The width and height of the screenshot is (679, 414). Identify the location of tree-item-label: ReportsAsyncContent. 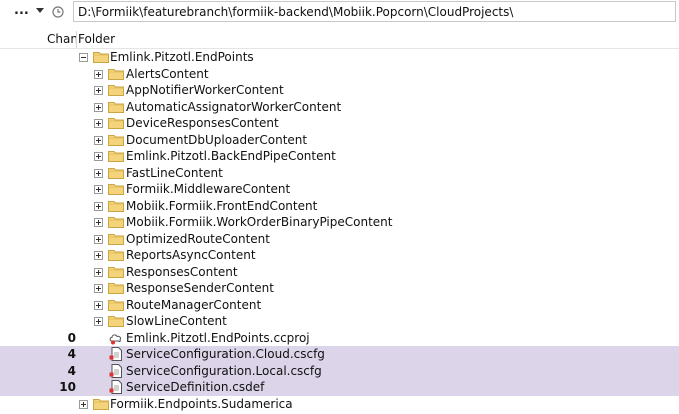
(191, 255).